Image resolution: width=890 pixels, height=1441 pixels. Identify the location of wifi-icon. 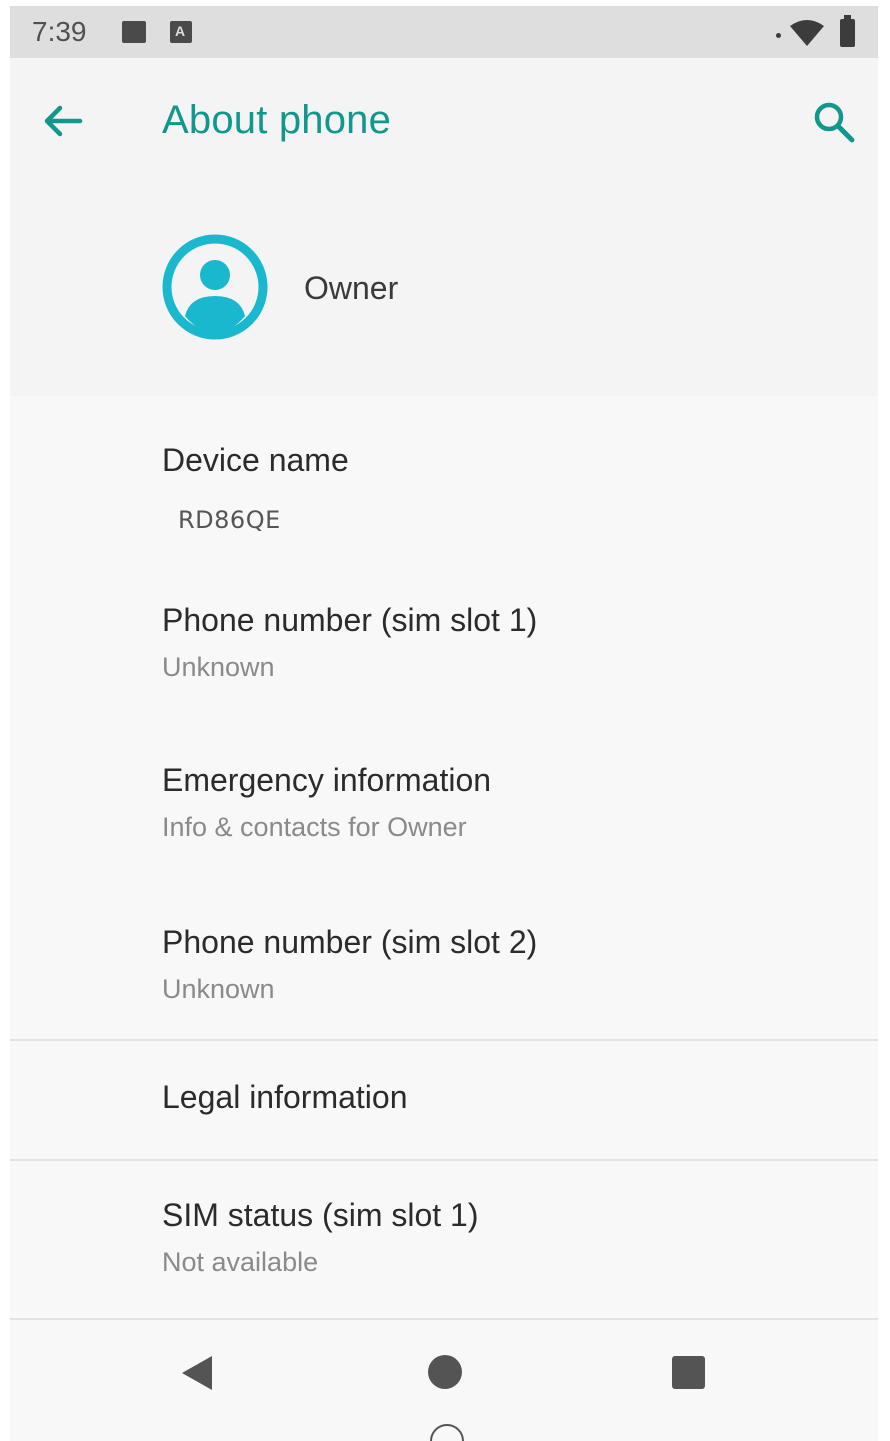
(807, 33).